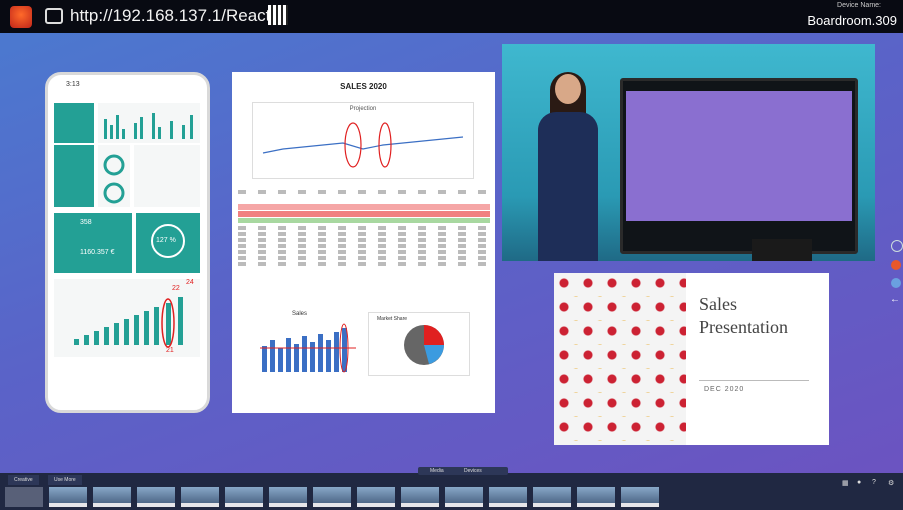 This screenshot has width=903, height=510. I want to click on grid-icon: ▦, so click(845, 483).